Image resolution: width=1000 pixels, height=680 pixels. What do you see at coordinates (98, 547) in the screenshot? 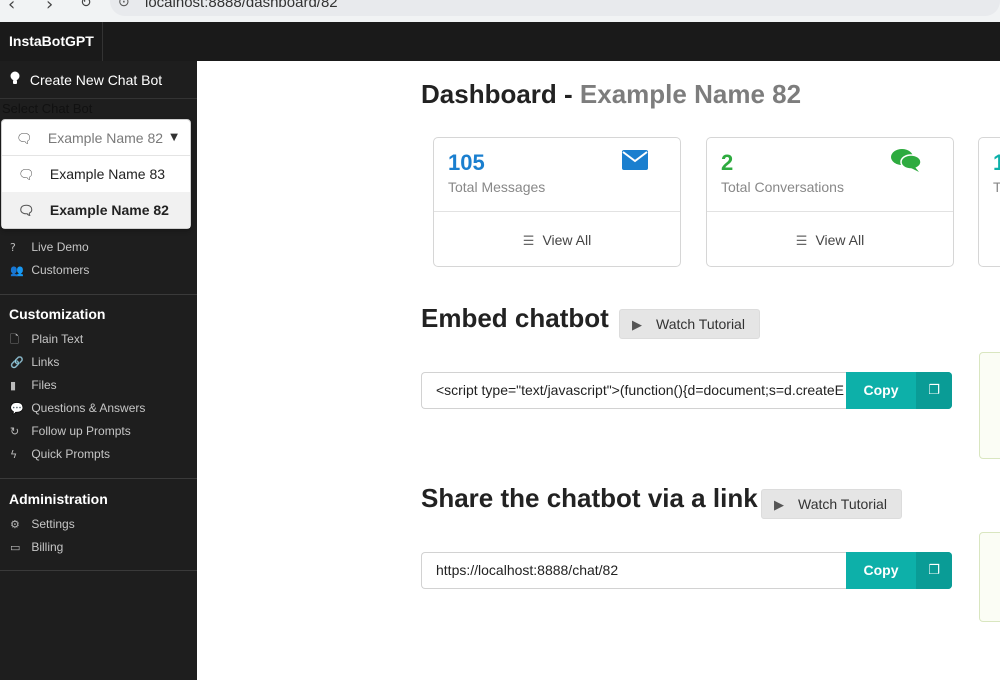
I see `sidebar-item-billing: ▭ Billing` at bounding box center [98, 547].